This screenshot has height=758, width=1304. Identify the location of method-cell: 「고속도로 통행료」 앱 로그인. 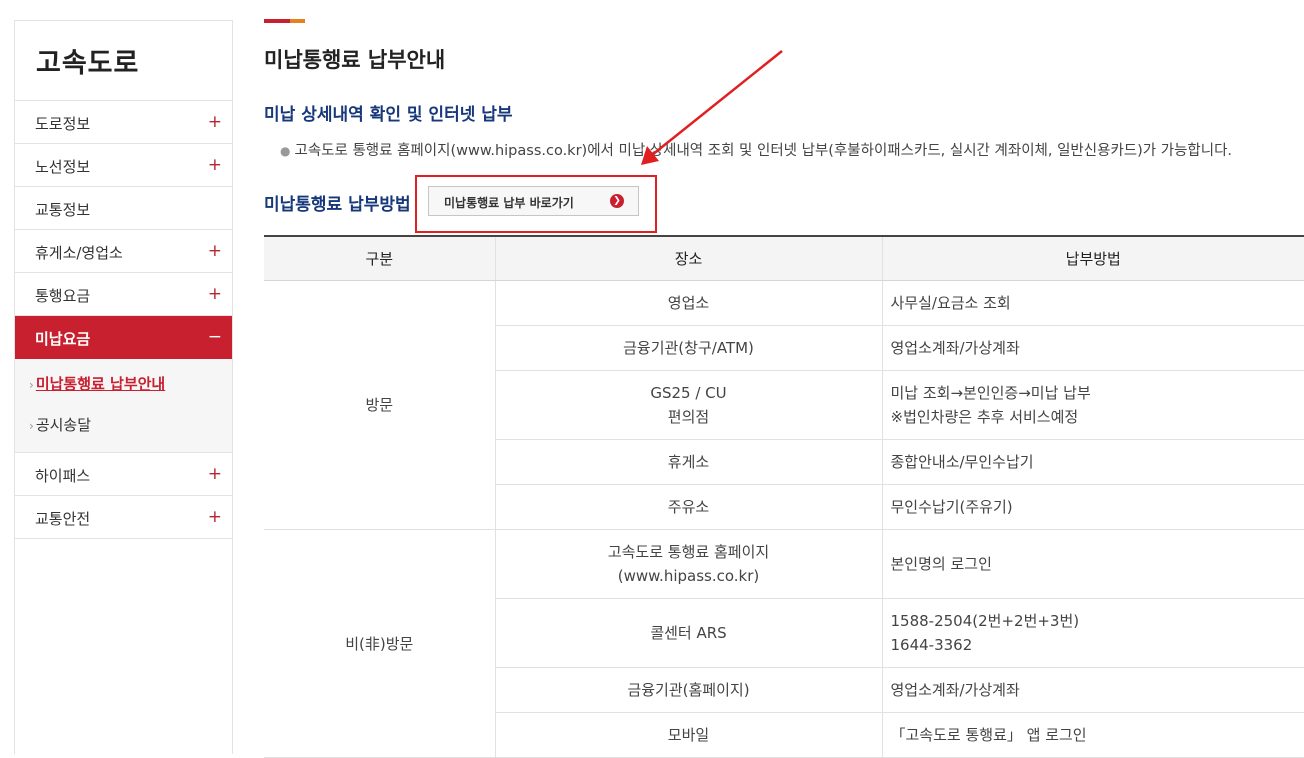
(1092, 735).